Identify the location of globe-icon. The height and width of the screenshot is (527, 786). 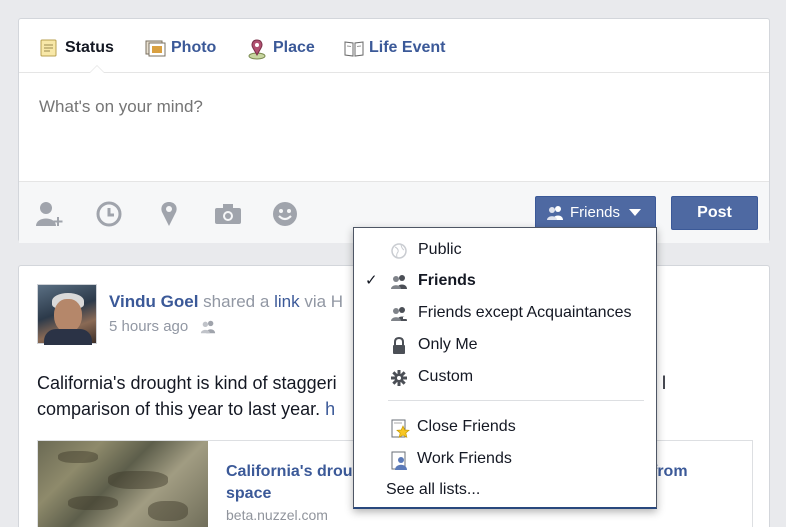
(399, 251).